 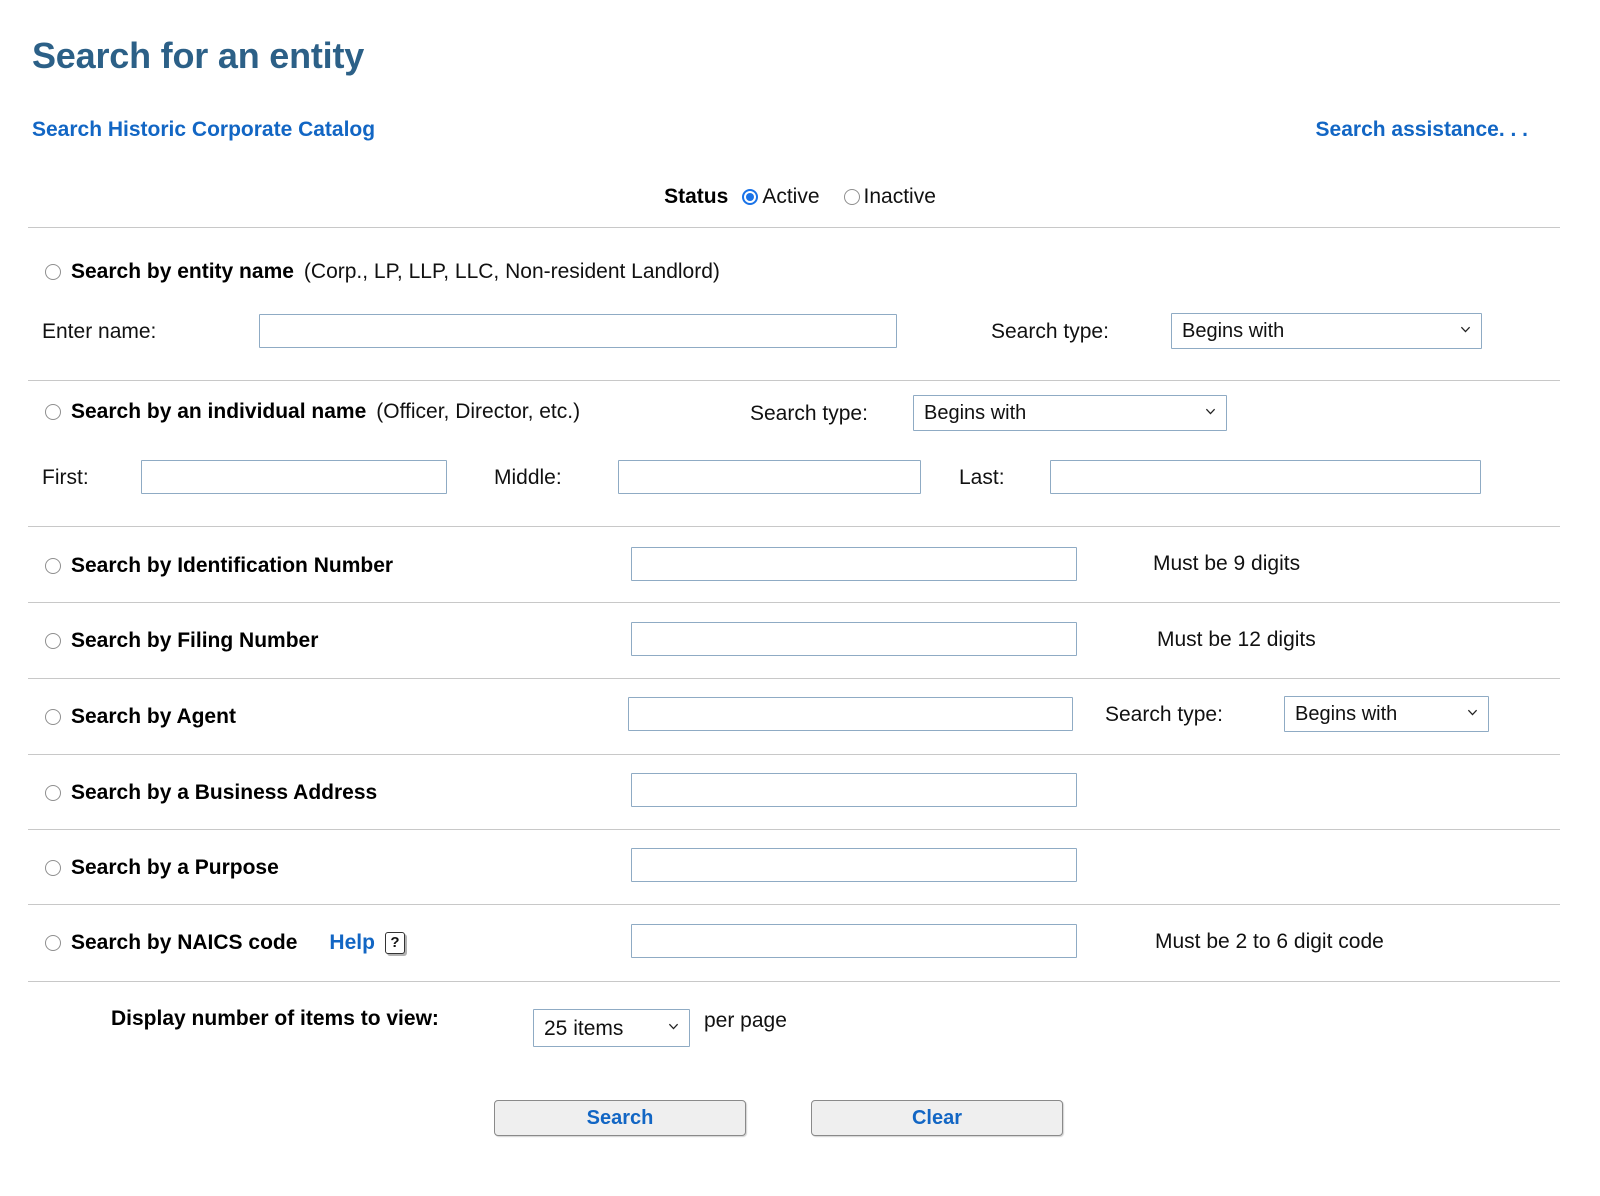 What do you see at coordinates (937, 1118) in the screenshot?
I see `clear-button: Clear` at bounding box center [937, 1118].